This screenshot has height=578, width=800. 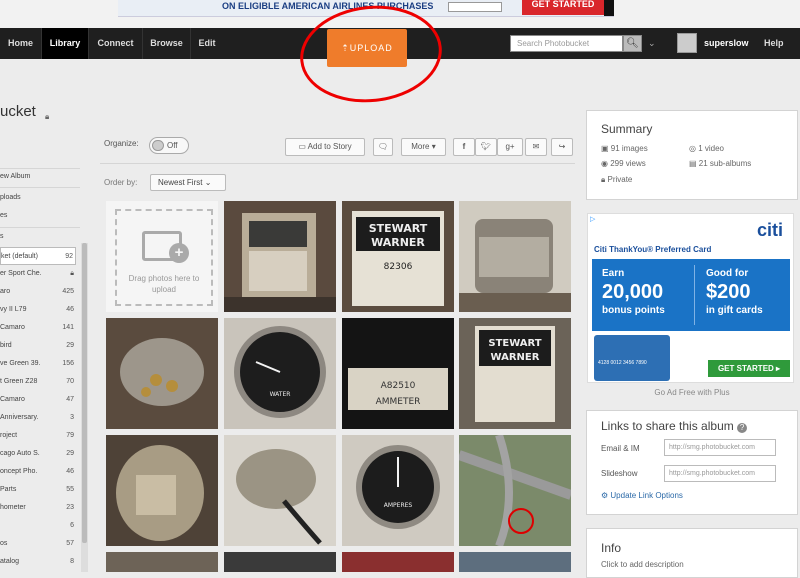 What do you see at coordinates (38, 472) in the screenshot?
I see `album-item: oncept Pho. 46` at bounding box center [38, 472].